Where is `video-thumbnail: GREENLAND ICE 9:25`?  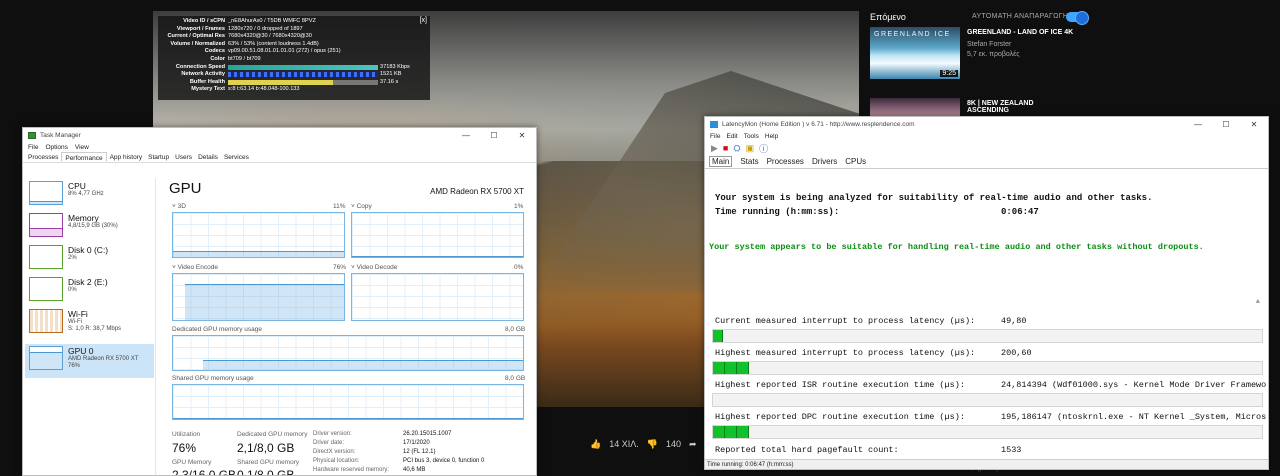
video-thumbnail: GREENLAND ICE 9:25 is located at coordinates (915, 53).